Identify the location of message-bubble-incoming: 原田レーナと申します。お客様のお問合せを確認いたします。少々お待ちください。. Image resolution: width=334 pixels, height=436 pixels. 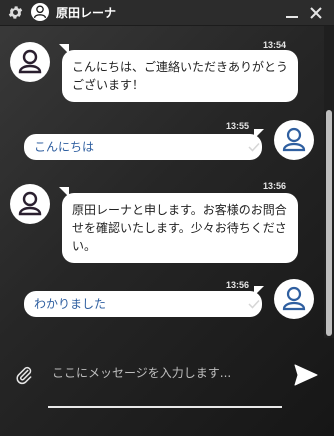
(180, 228).